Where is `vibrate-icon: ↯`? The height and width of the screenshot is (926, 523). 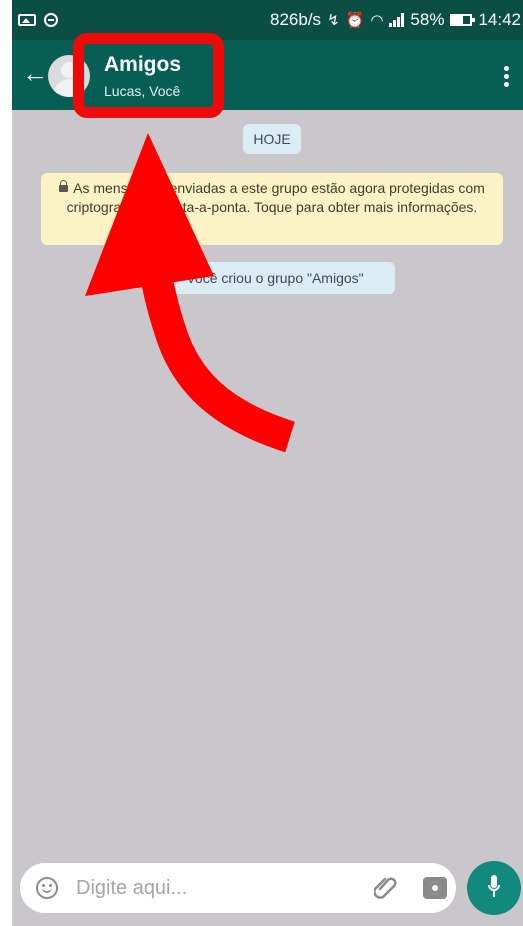
vibrate-icon: ↯ is located at coordinates (333, 20).